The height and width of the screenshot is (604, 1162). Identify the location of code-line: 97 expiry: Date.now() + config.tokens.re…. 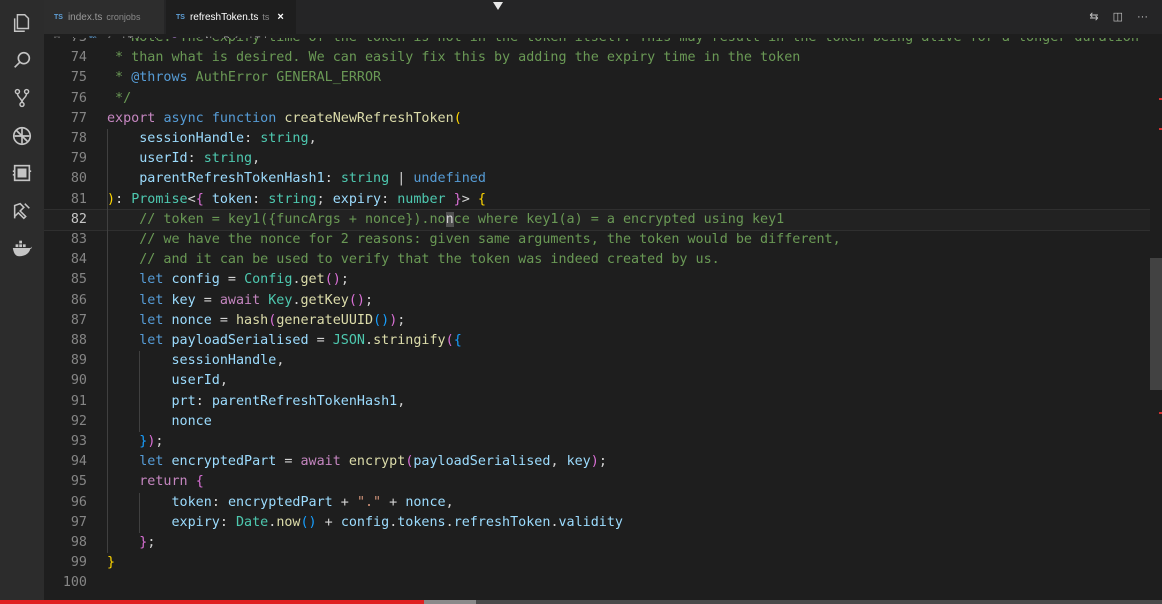
(597, 523).